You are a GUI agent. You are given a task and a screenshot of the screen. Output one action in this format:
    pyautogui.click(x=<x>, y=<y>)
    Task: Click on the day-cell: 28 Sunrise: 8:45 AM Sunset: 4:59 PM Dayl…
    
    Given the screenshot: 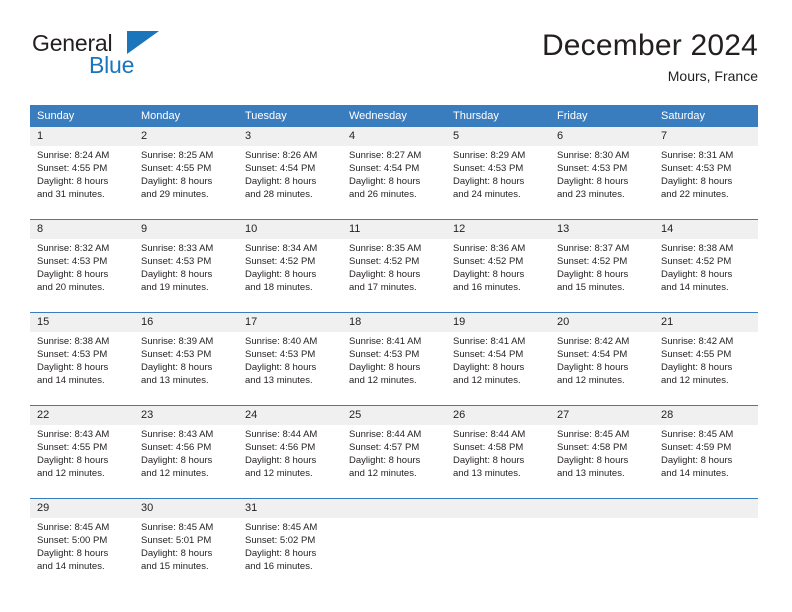 What is the action you would take?
    pyautogui.click(x=706, y=448)
    